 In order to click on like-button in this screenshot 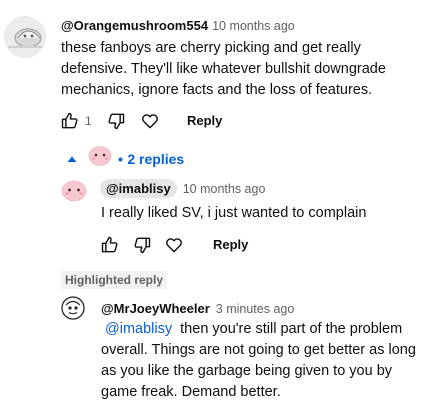, I will do `click(70, 121)`.